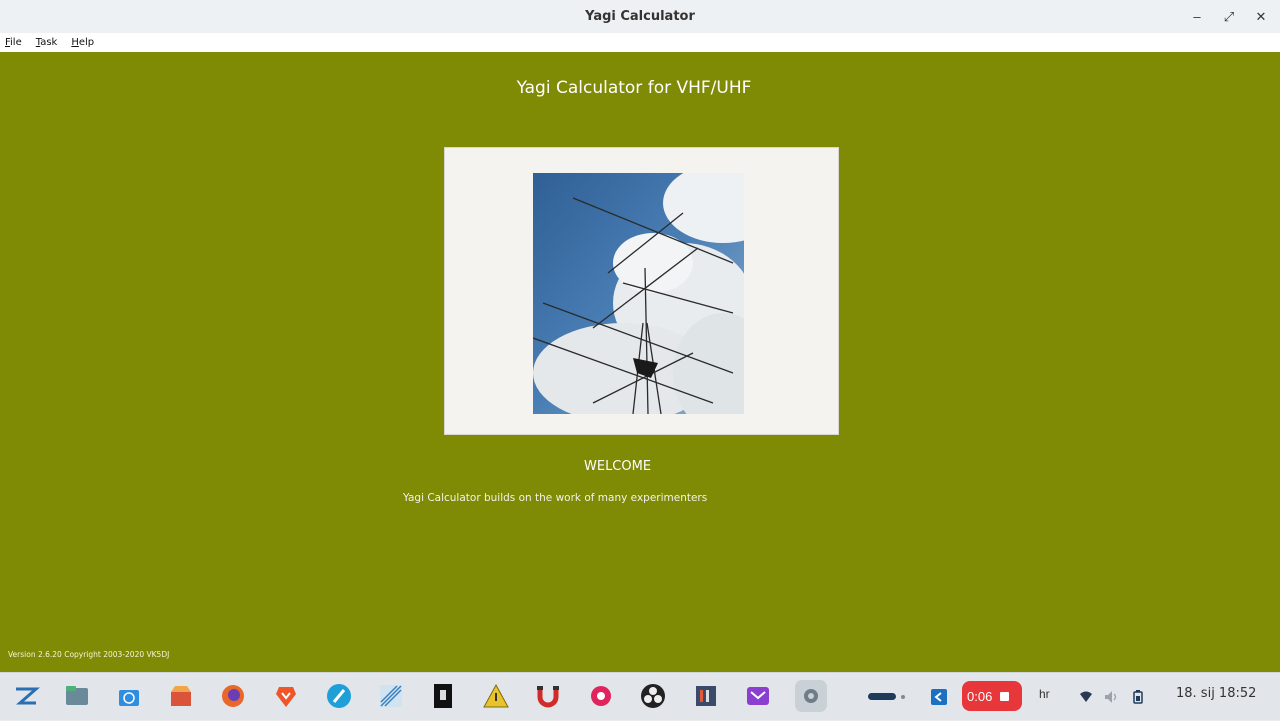 Image resolution: width=1280 pixels, height=721 pixels. I want to click on magnet-icon, so click(548, 696).